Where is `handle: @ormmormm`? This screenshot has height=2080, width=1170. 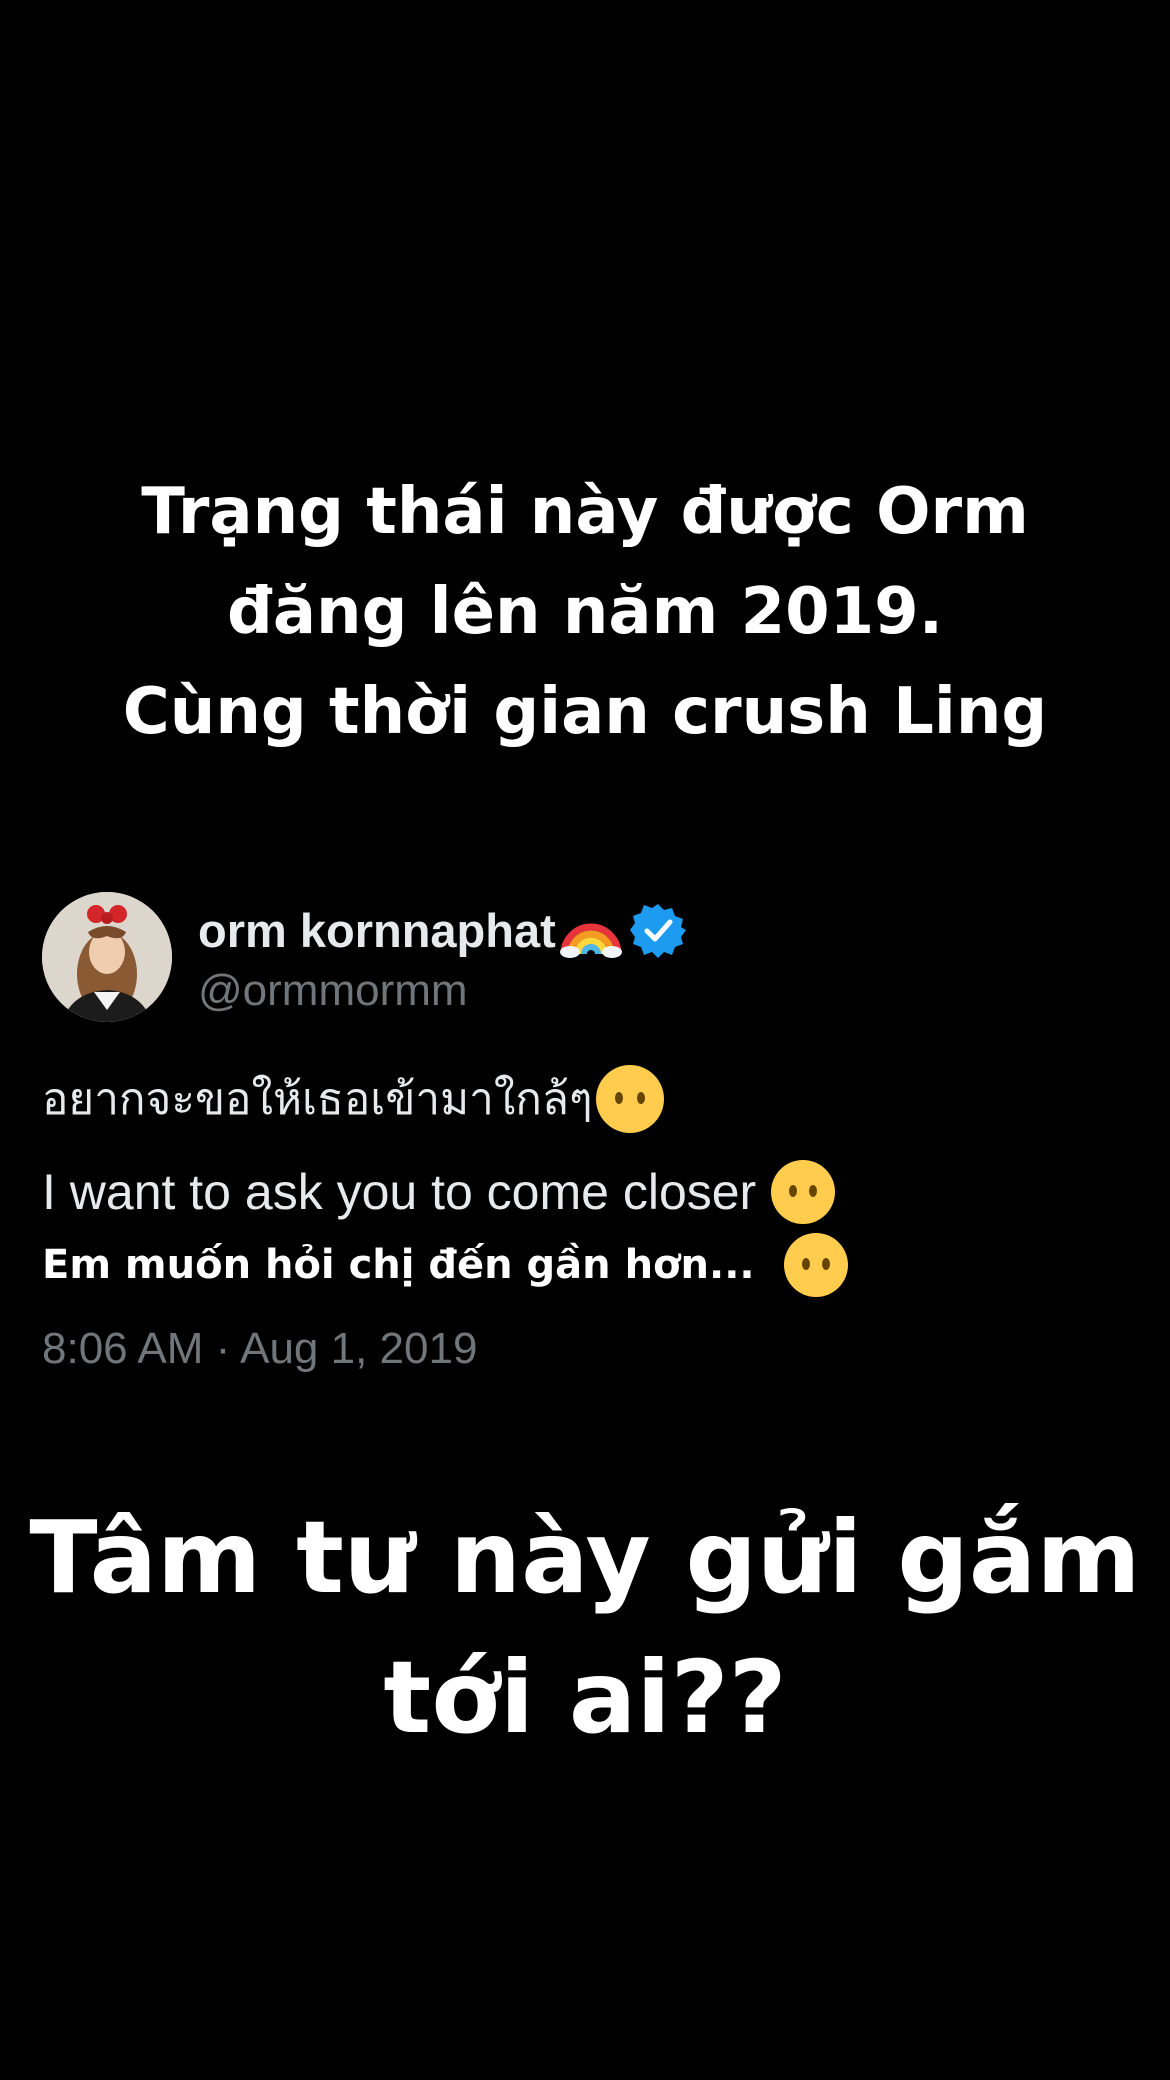
handle: @ormmormm is located at coordinates (442, 991).